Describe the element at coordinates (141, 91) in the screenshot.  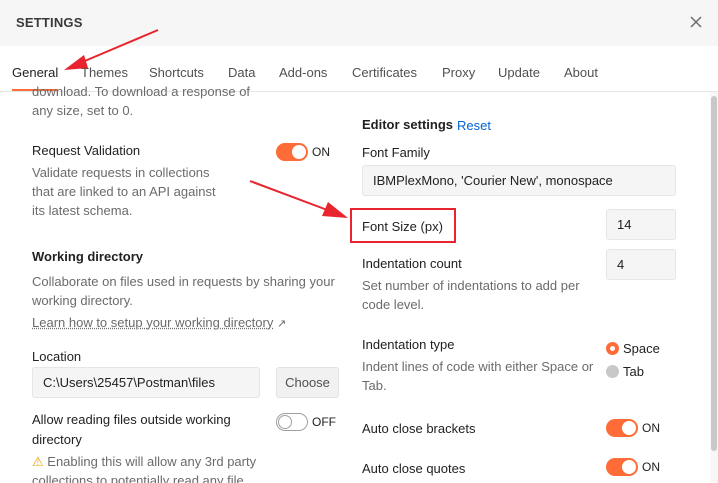
I see `cut-off-description-line1: download. To download a response of` at that location.